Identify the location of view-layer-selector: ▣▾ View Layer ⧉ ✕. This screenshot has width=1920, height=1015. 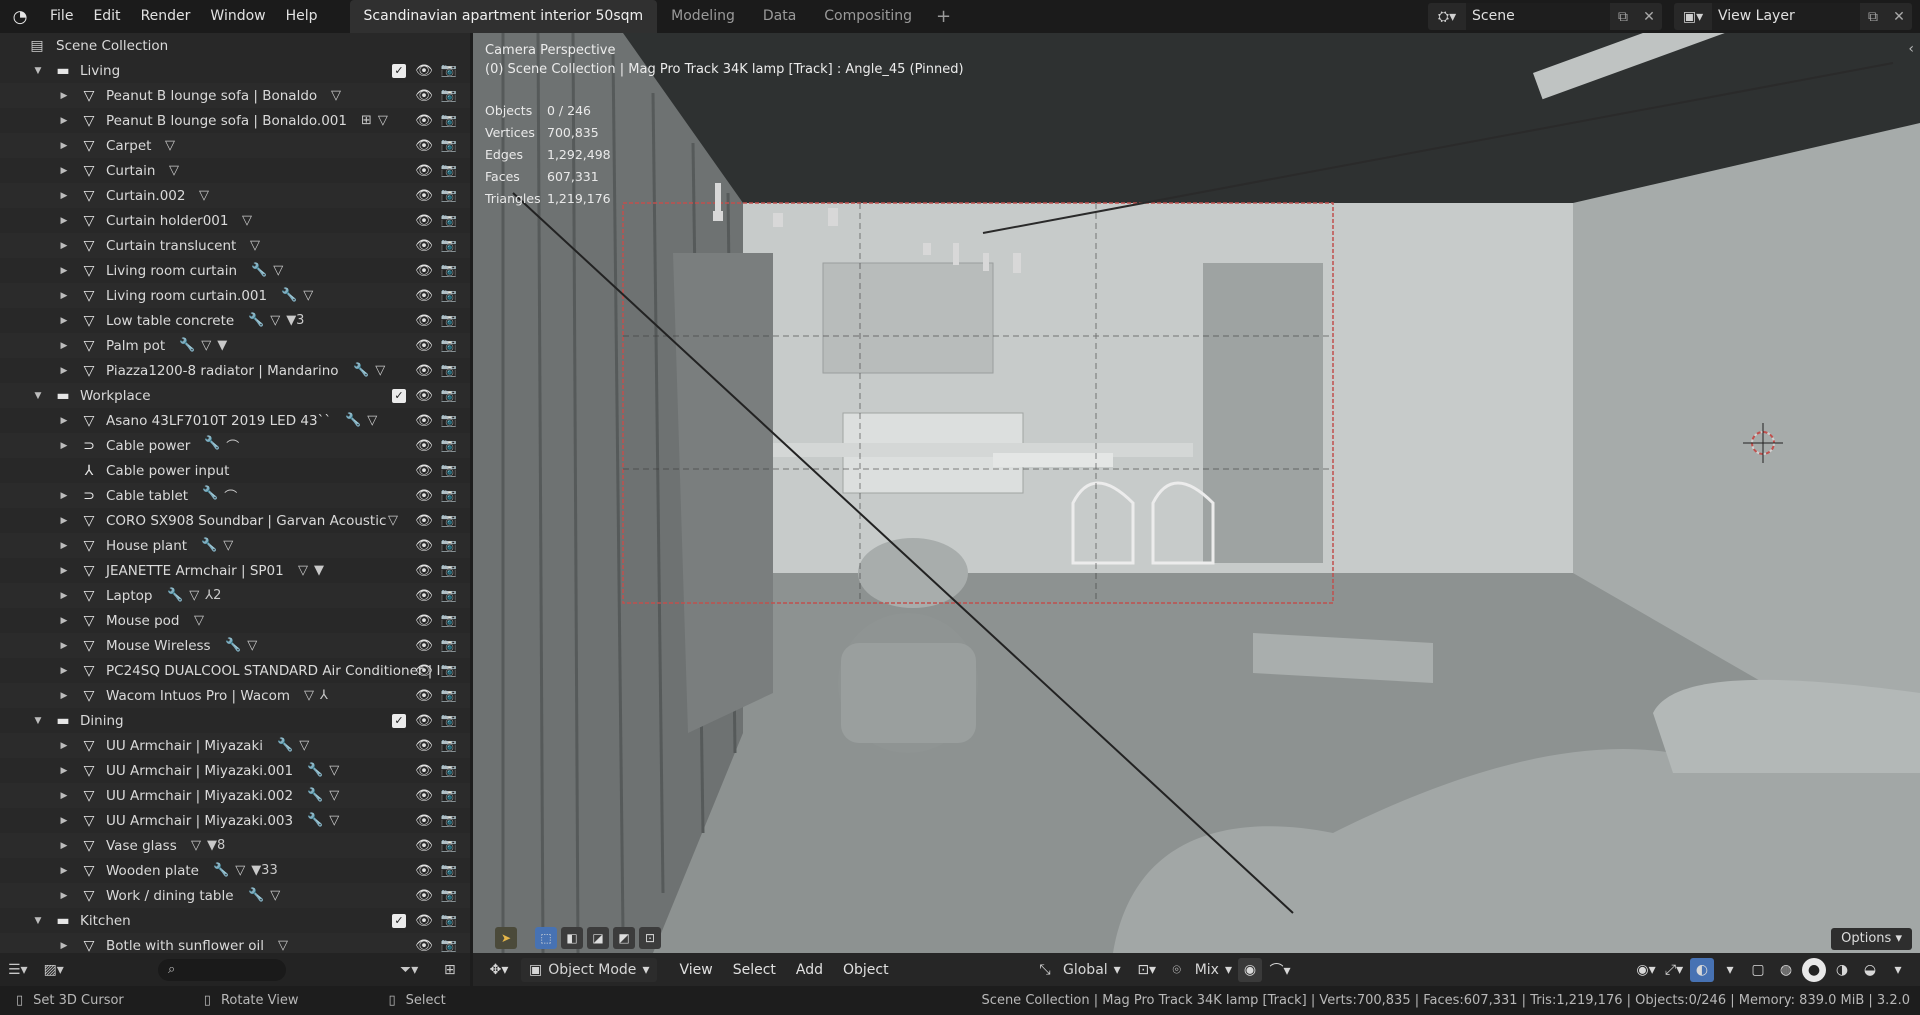
(1793, 16).